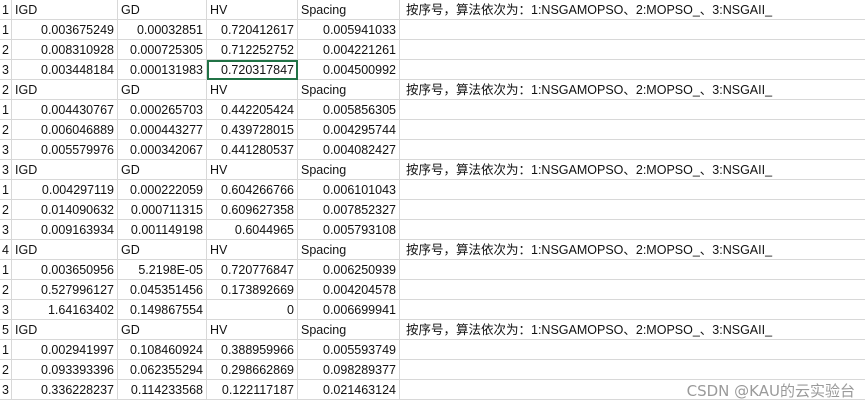  What do you see at coordinates (65, 190) in the screenshot?
I see `data-cell: 0.004297119` at bounding box center [65, 190].